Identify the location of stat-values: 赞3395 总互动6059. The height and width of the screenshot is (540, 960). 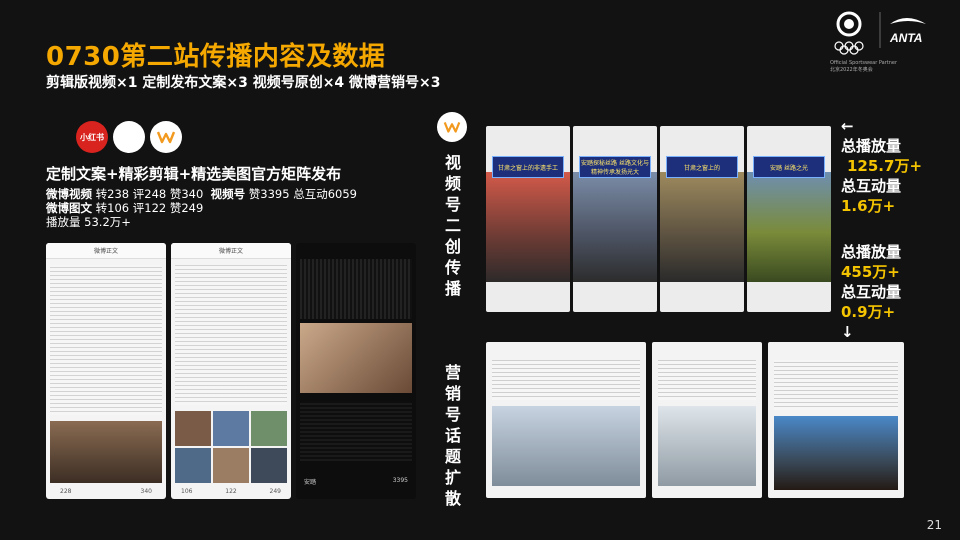
(302, 194).